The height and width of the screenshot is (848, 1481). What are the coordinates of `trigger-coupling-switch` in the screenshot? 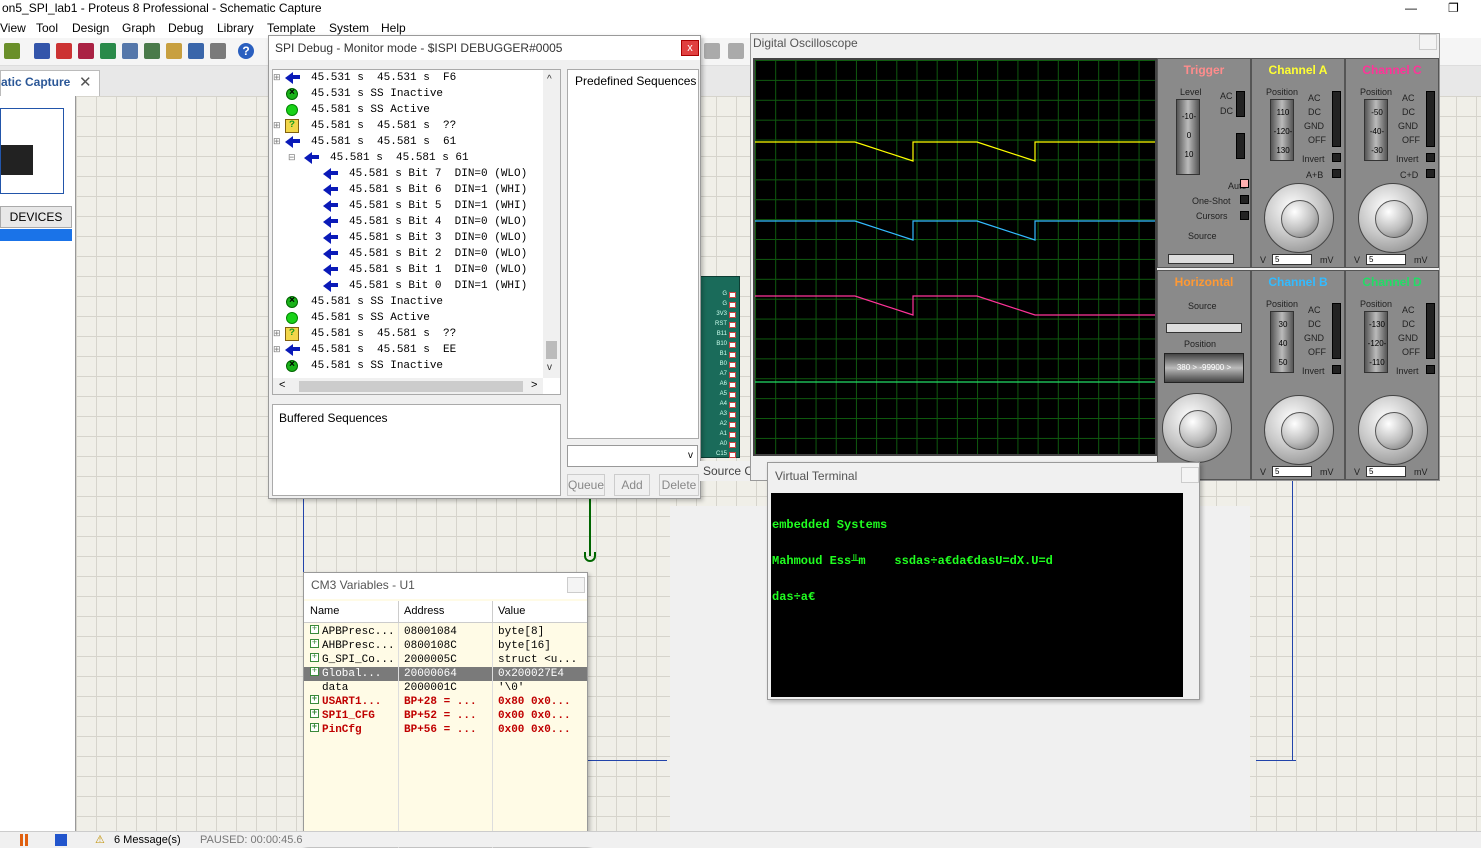 It's located at (1240, 104).